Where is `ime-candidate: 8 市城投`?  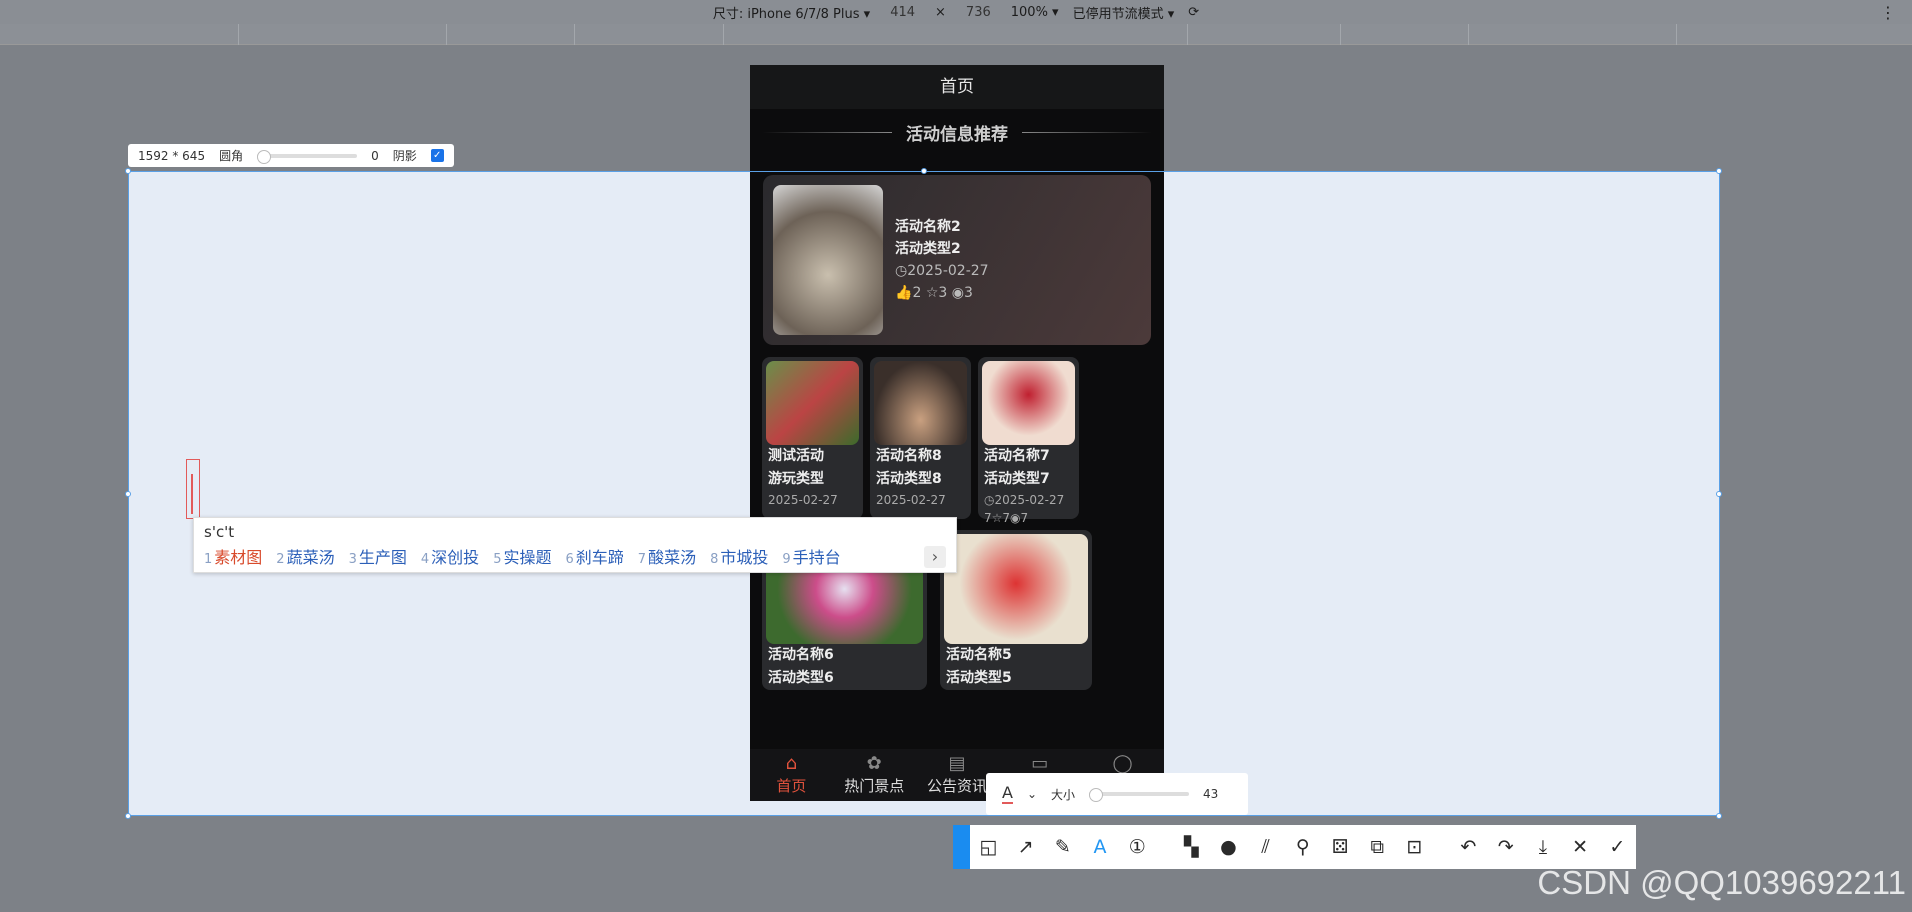
ime-candidate: 8 市城投 is located at coordinates (739, 556).